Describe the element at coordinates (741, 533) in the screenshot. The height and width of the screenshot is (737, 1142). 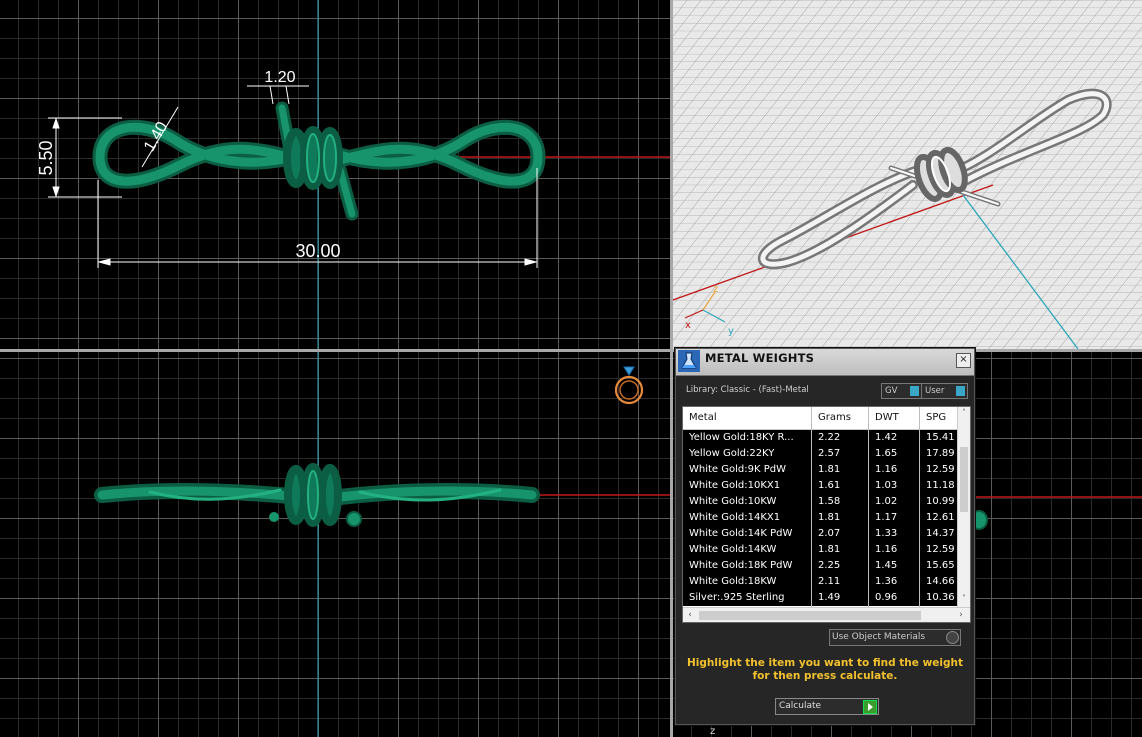
I see `cell-metal: White Gold:14K PdW` at that location.